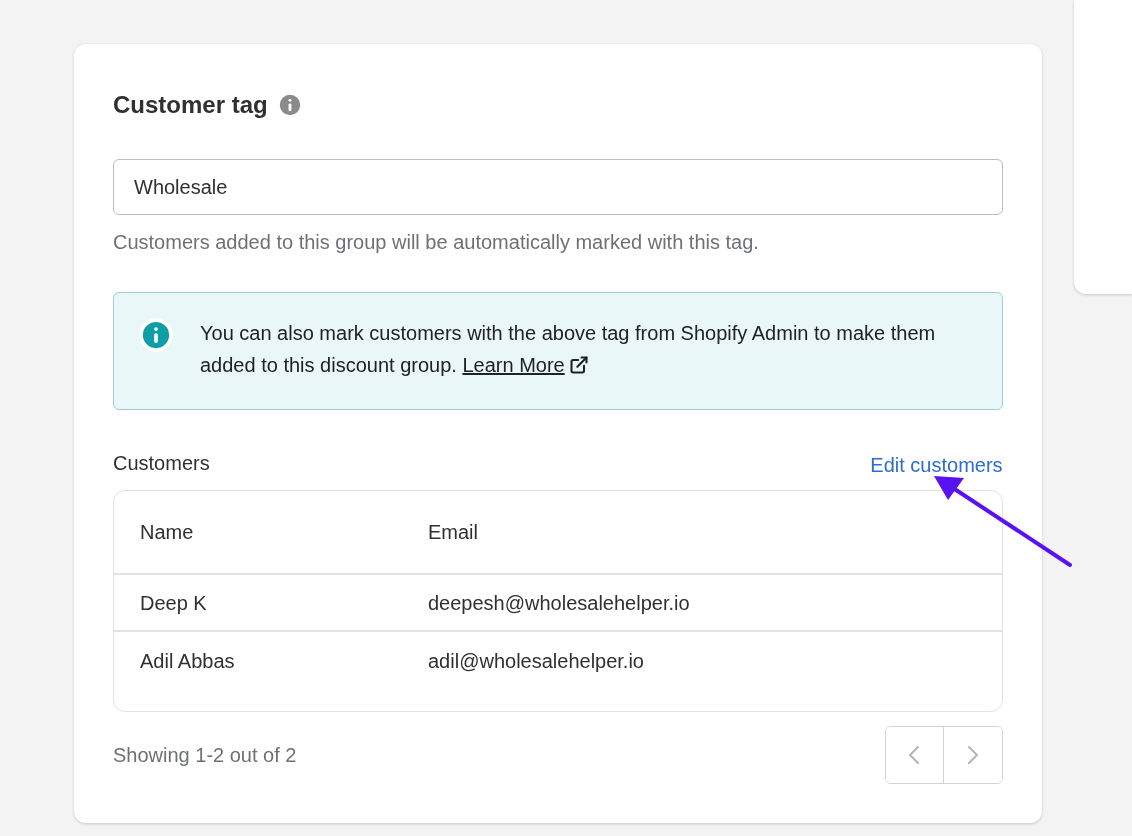 The height and width of the screenshot is (836, 1132). I want to click on help-text: Customers added to this group will be automatically marked with this tag., so click(436, 242).